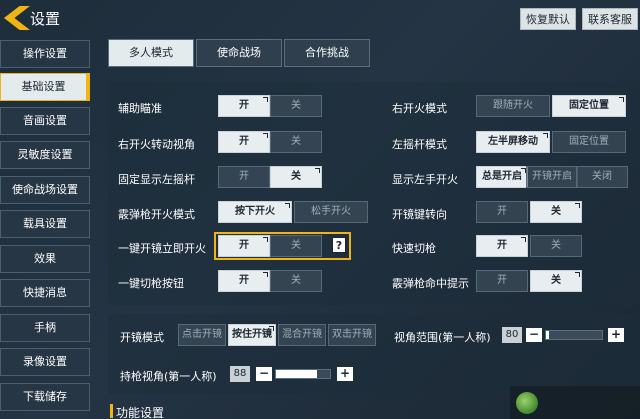 The height and width of the screenshot is (419, 640). I want to click on sidebar-item-quick-messages: 快捷消息, so click(45, 293).